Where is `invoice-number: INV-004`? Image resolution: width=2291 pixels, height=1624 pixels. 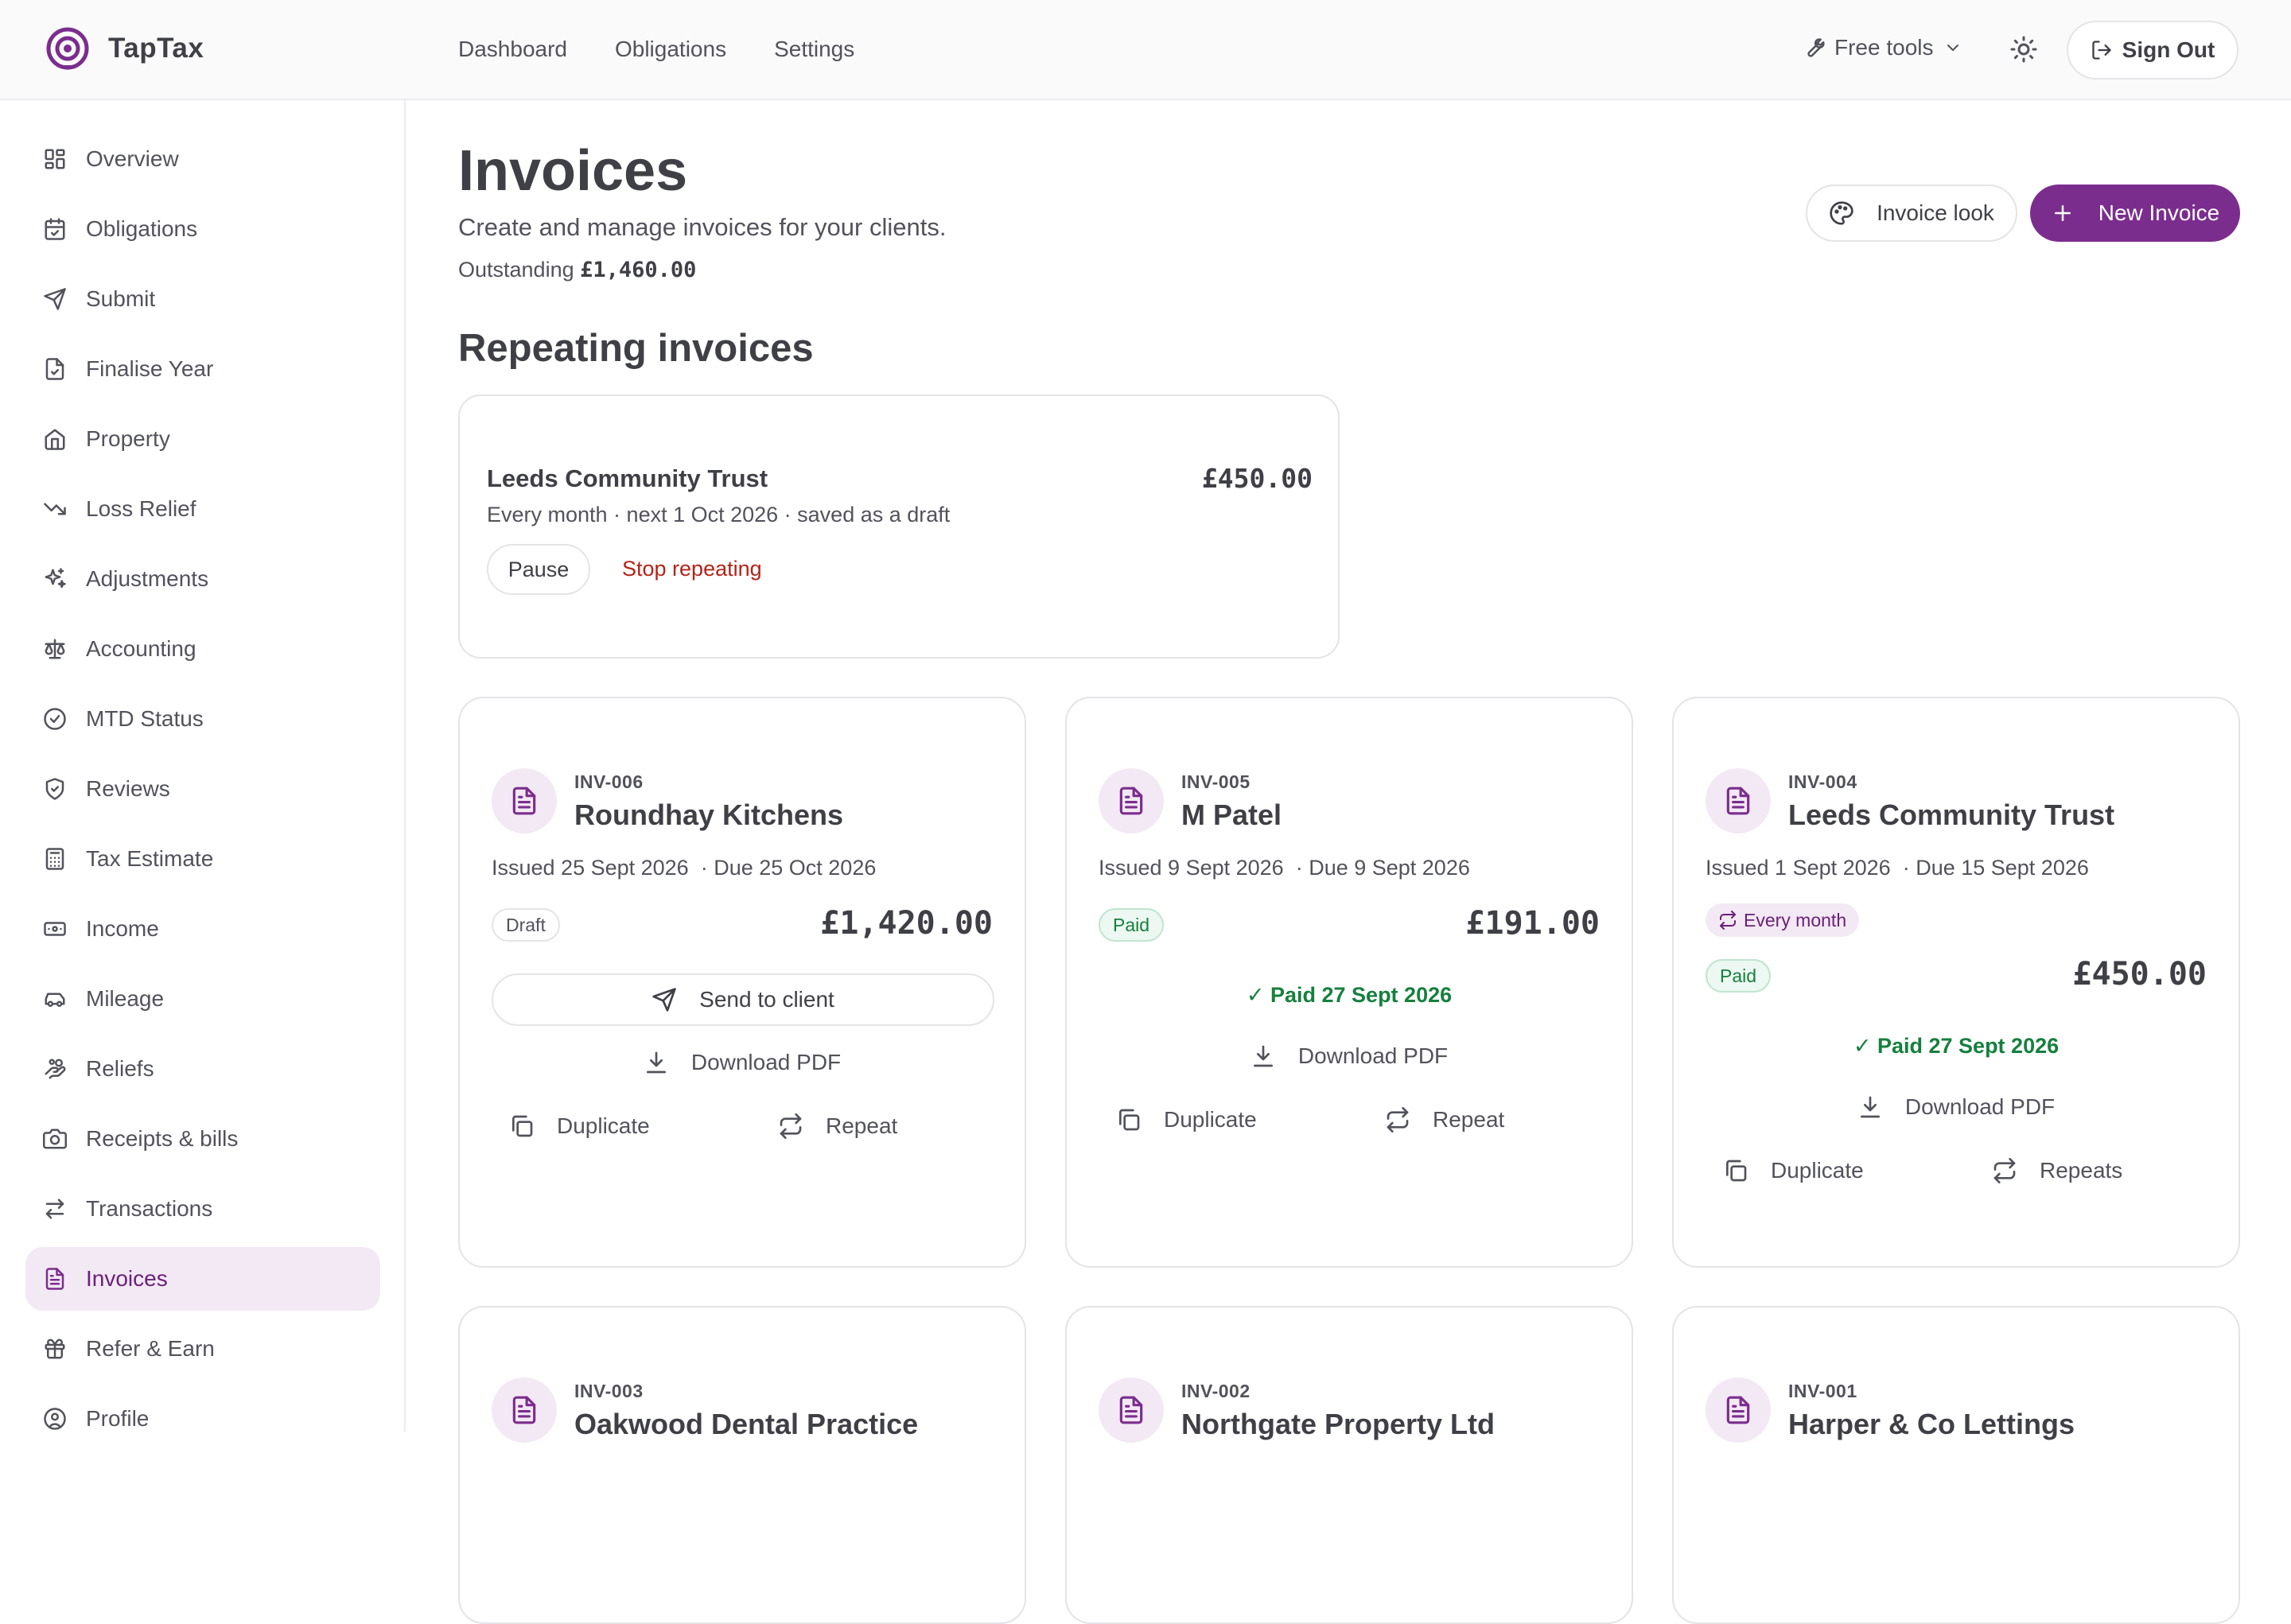
invoice-number: INV-004 is located at coordinates (1822, 781).